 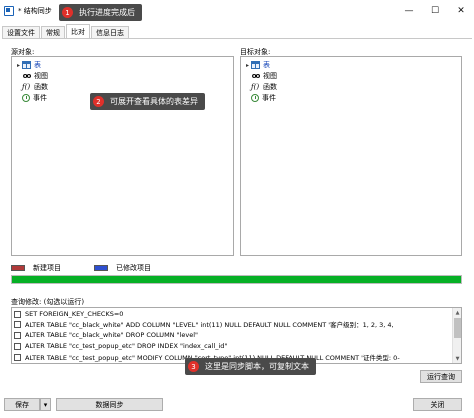 I want to click on app-sync-icon, so click(x=9, y=11).